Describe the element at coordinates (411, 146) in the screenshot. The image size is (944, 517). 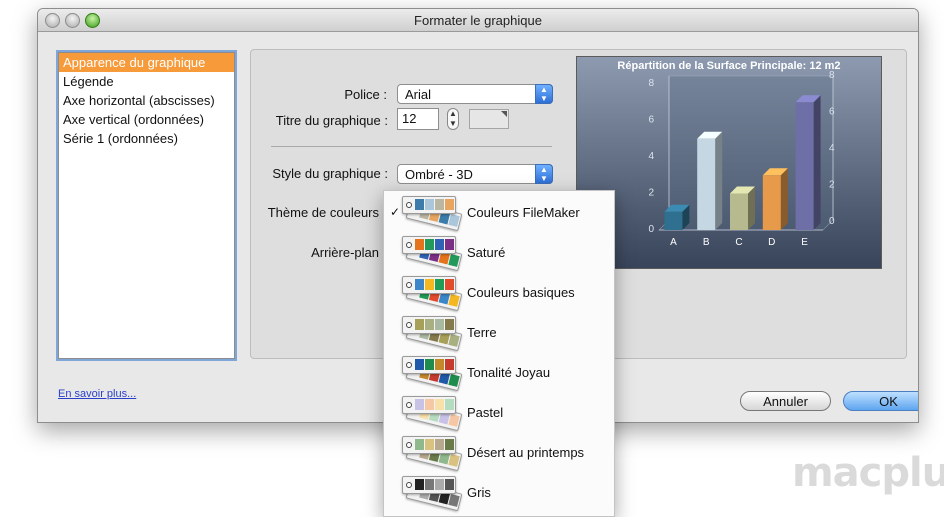
I see `separator` at that location.